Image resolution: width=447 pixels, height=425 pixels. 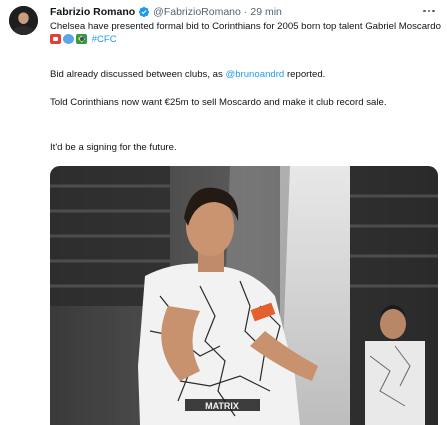 What do you see at coordinates (254, 74) in the screenshot?
I see `mention-link: @brunoandrd` at bounding box center [254, 74].